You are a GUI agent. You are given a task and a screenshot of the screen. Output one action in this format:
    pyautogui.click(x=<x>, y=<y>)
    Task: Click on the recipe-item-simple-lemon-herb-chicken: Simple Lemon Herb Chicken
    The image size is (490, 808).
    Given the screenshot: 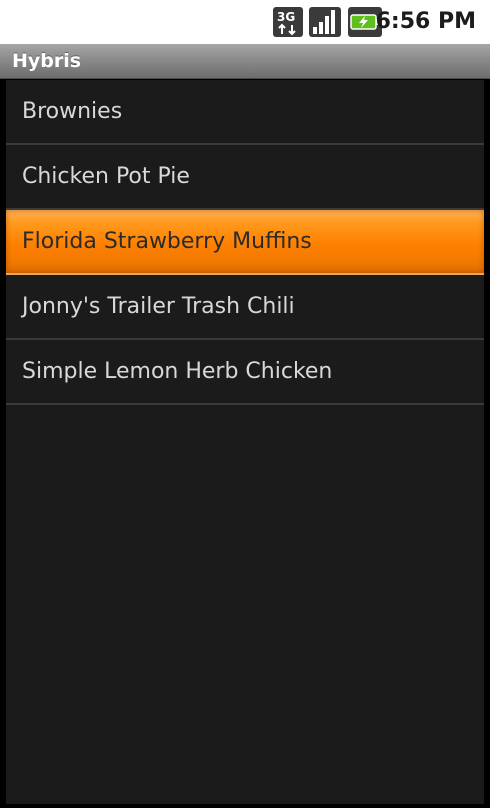 What is the action you would take?
    pyautogui.click(x=245, y=372)
    